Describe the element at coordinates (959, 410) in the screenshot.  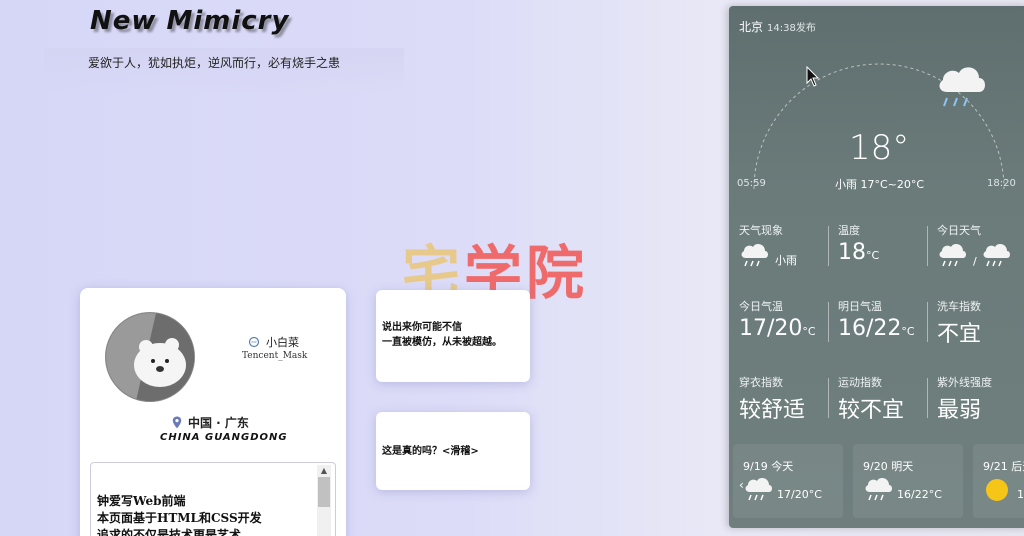
I see `cell-value: 最弱` at that location.